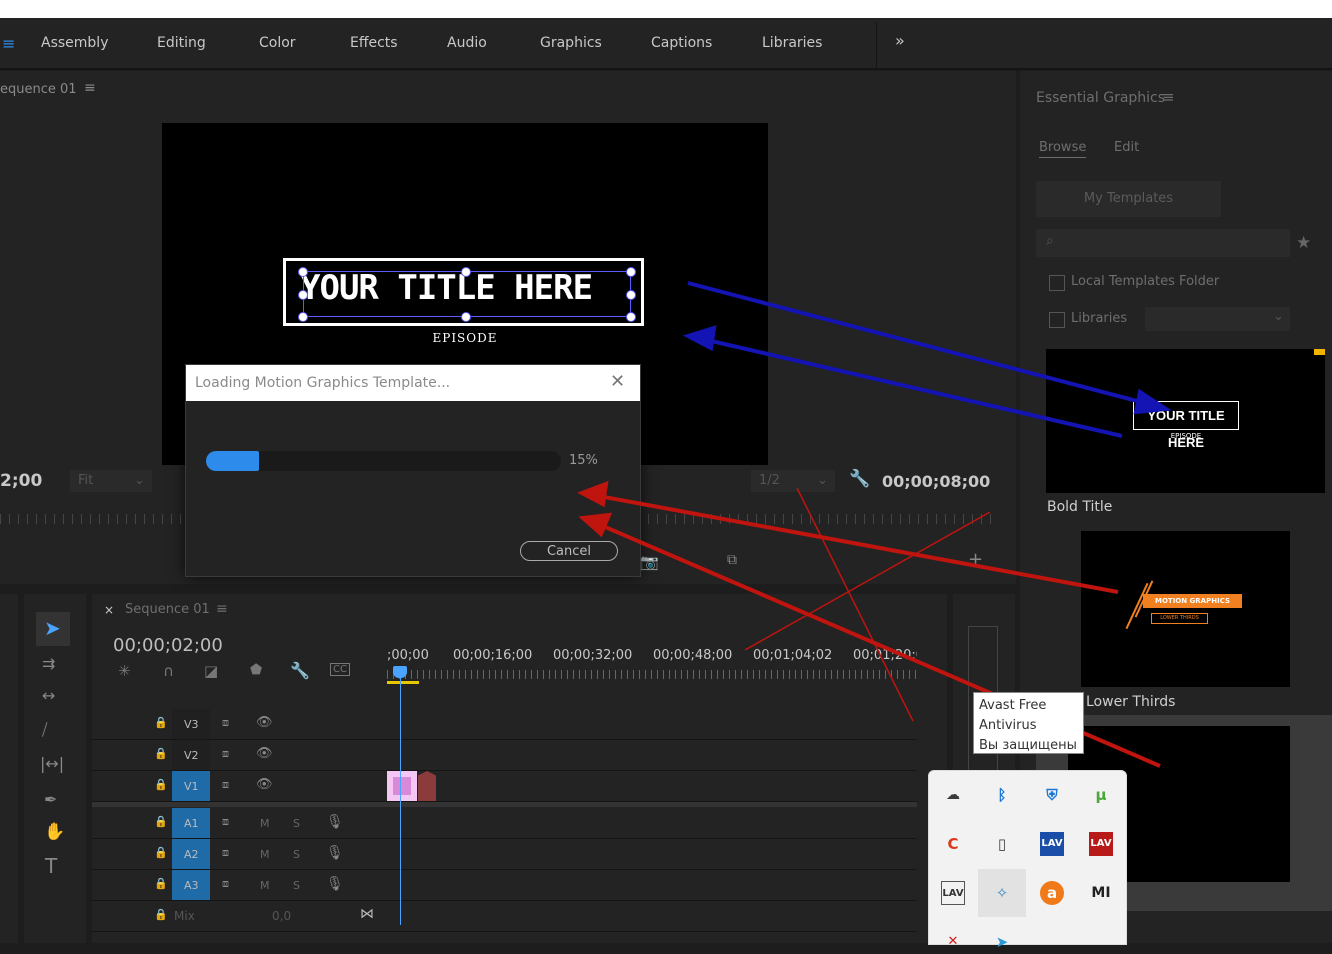  I want to click on captions-icon: CC, so click(340, 669).